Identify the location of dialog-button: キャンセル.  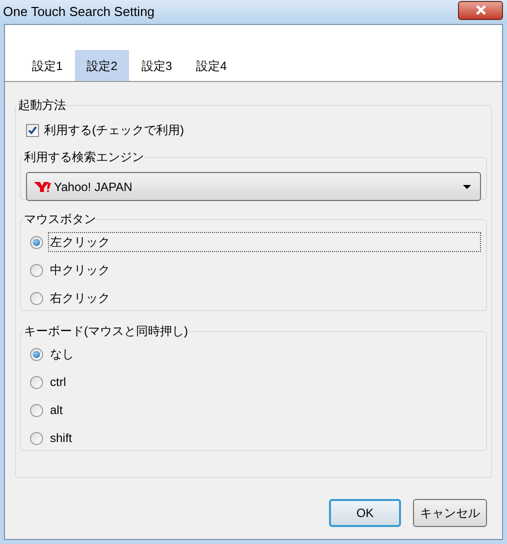
(450, 513).